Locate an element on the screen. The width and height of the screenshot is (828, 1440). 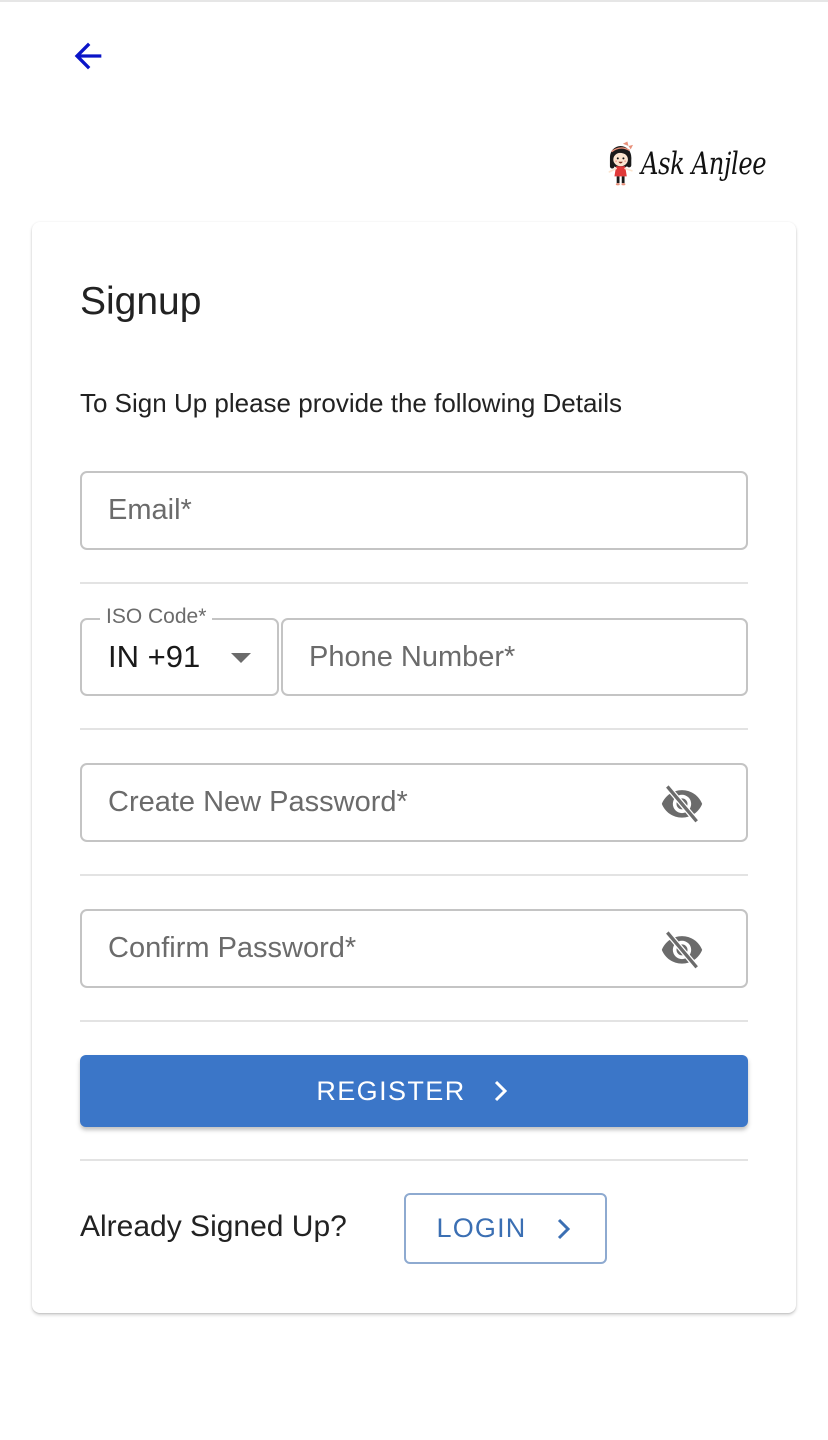
caret-down-icon is located at coordinates (241, 658).